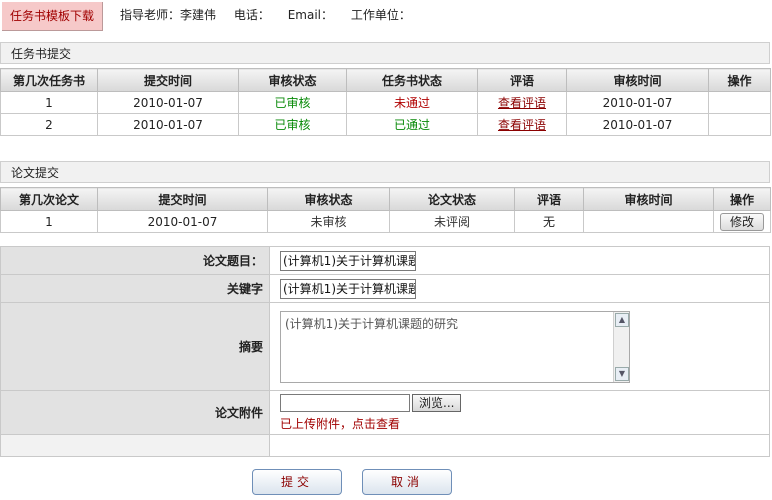 The image size is (772, 500). Describe the element at coordinates (452, 199) in the screenshot. I see `column-header: 论文状态` at that location.